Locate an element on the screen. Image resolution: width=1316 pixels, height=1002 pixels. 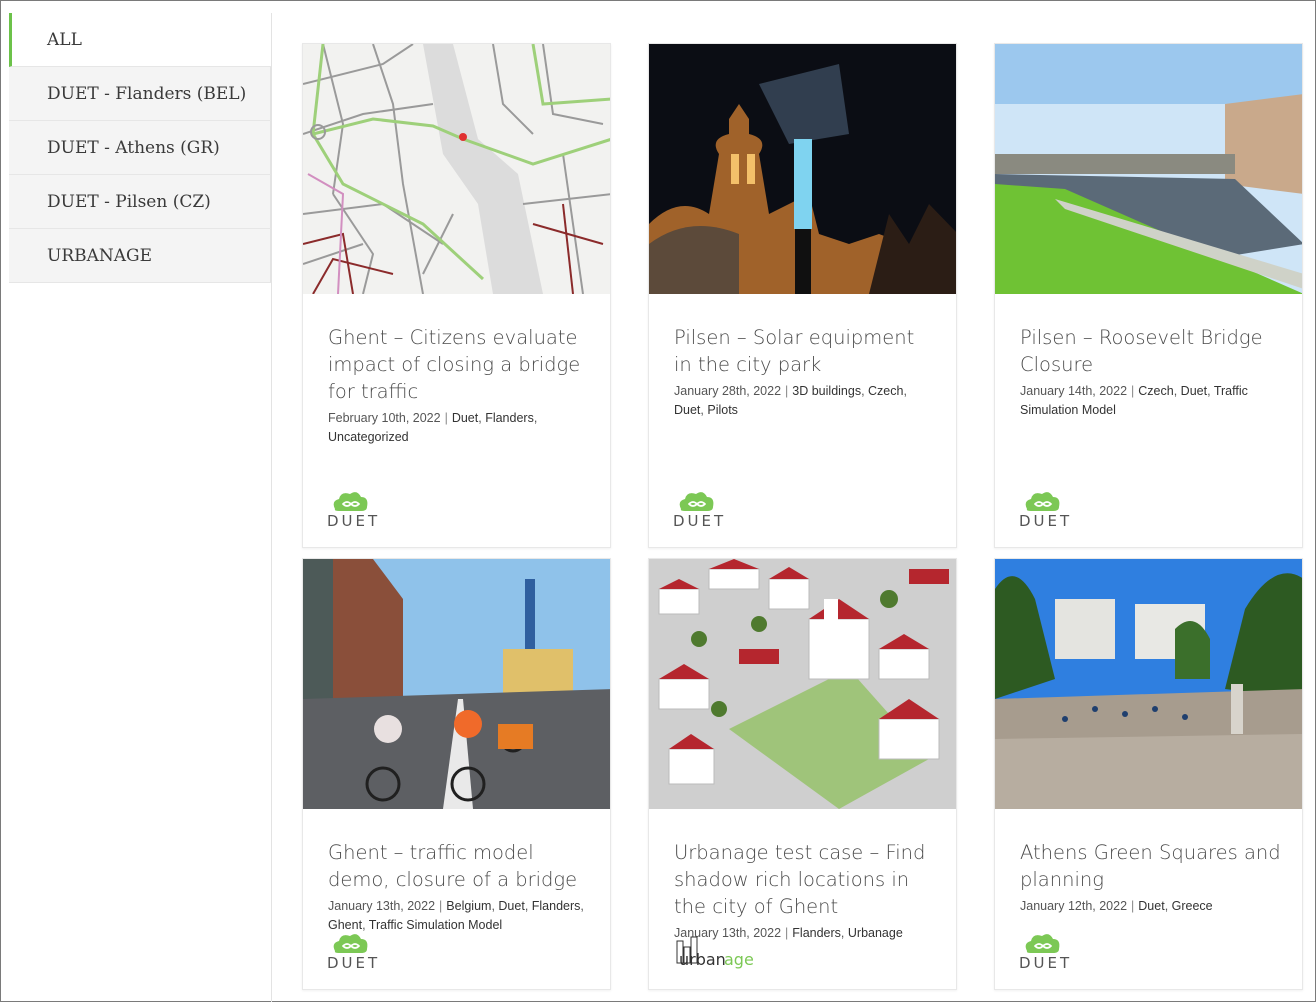
filter-tab-all: ALL is located at coordinates (140, 40).